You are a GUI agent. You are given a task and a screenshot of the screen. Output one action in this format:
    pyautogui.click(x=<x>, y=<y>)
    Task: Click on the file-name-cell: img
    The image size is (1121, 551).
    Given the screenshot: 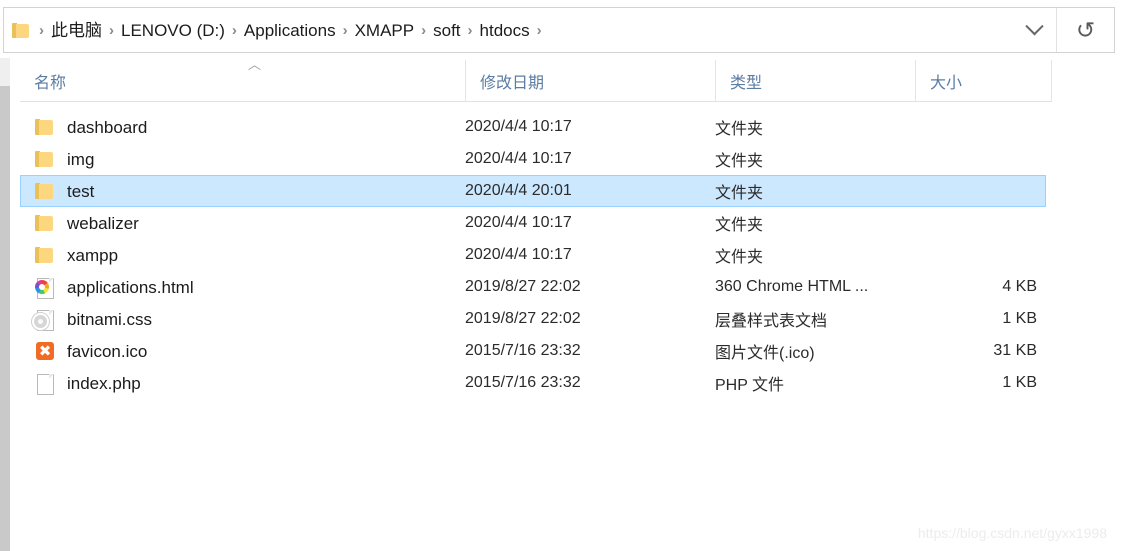 What is the action you would take?
    pyautogui.click(x=243, y=159)
    